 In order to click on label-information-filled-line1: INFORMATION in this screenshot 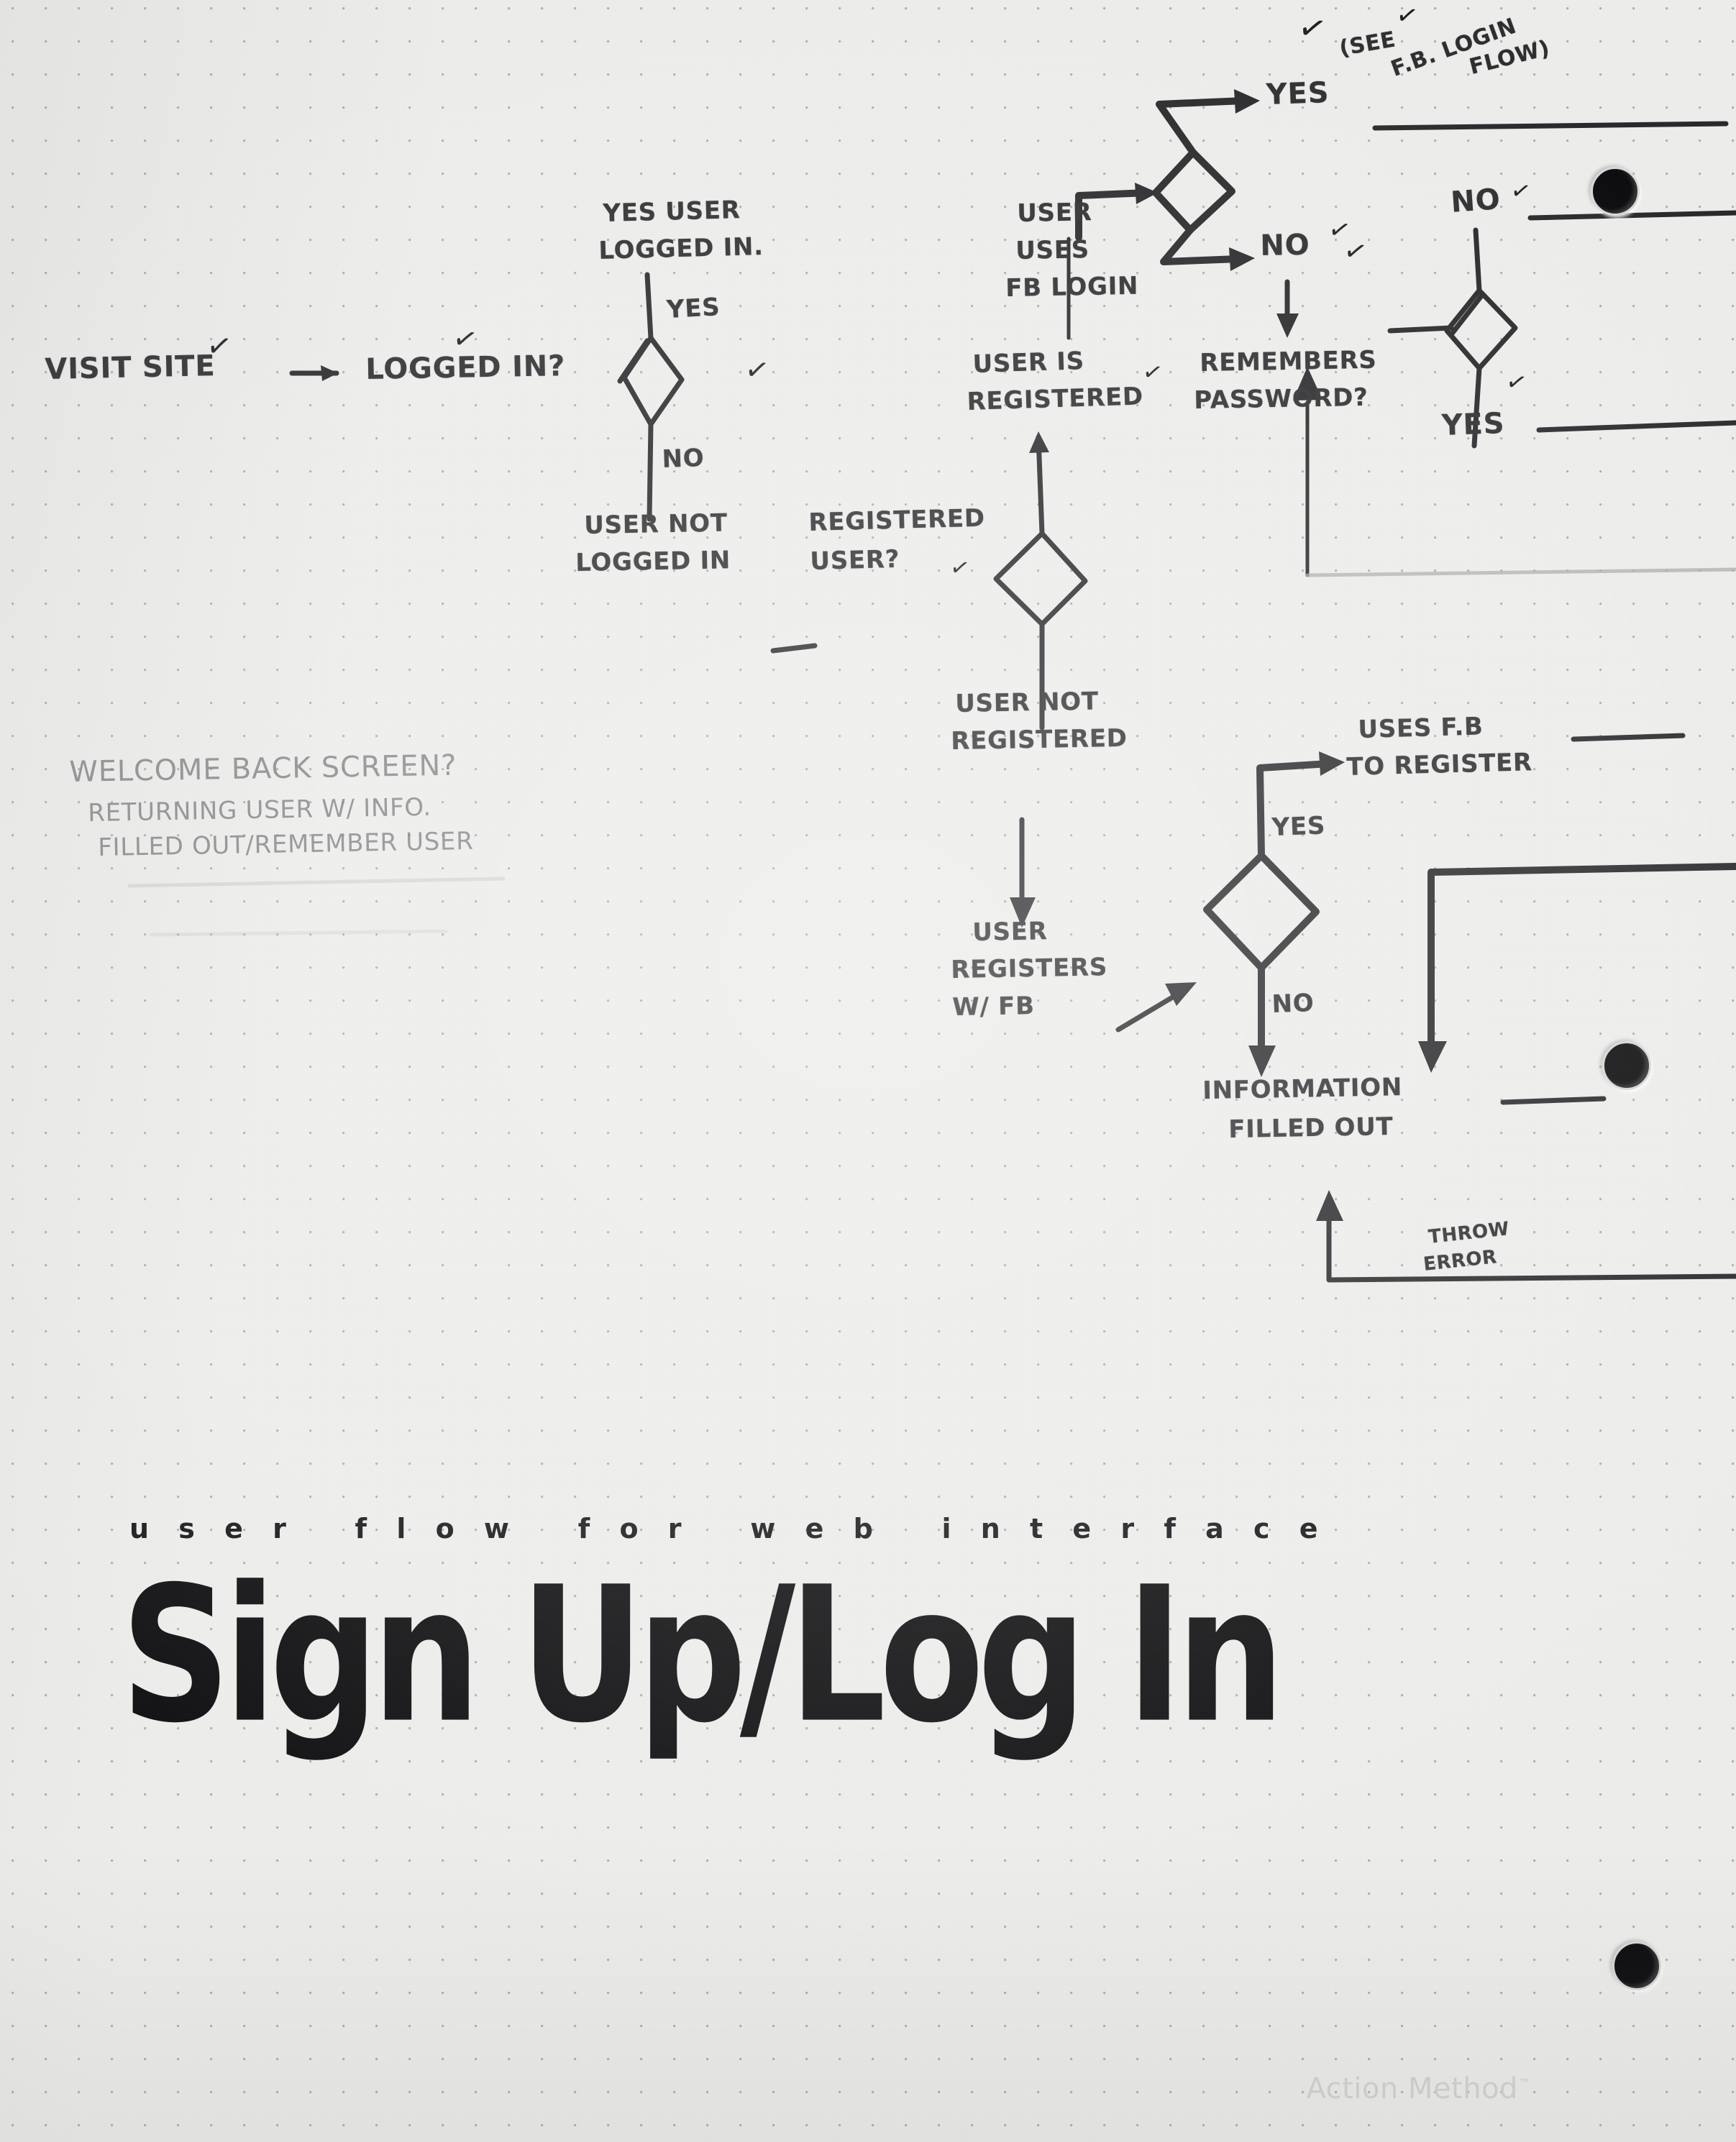, I will do `click(1302, 1089)`.